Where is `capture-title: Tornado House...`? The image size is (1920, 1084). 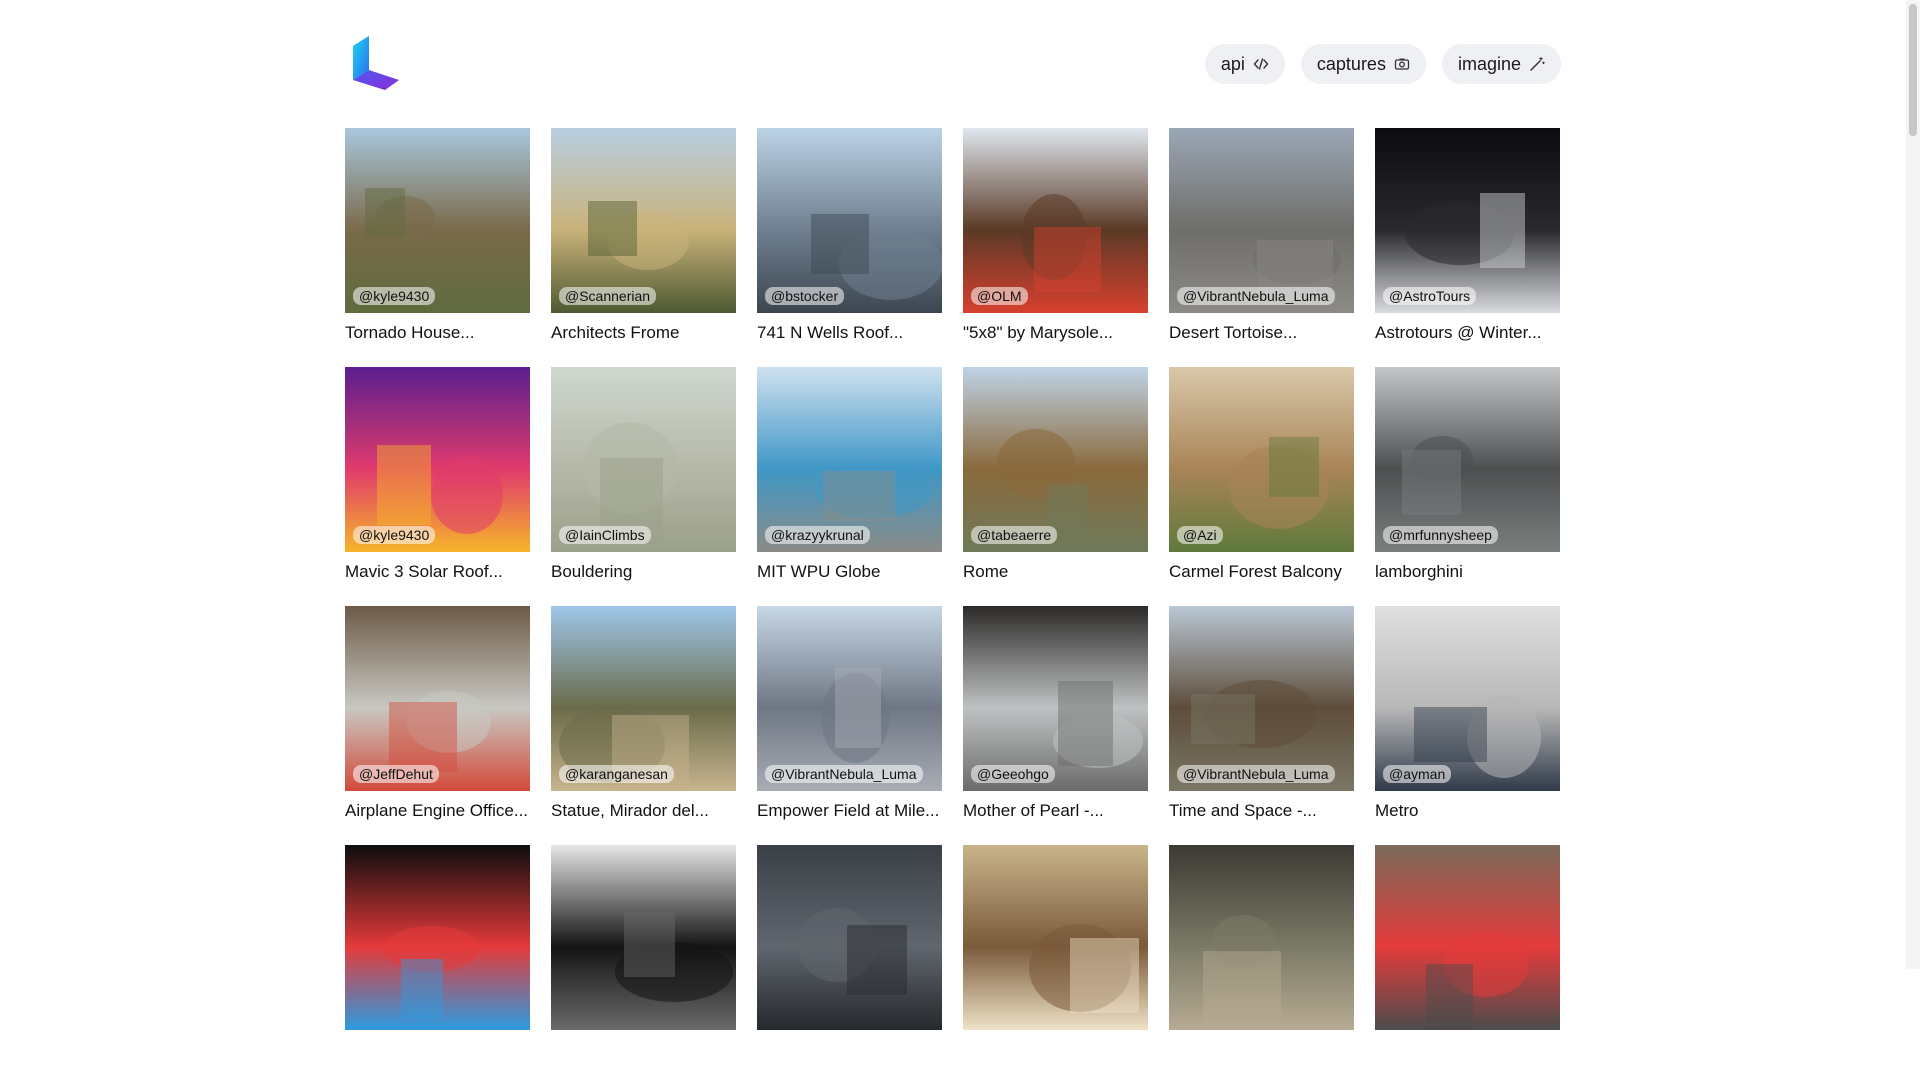
capture-title: Tornado House... is located at coordinates (437, 333).